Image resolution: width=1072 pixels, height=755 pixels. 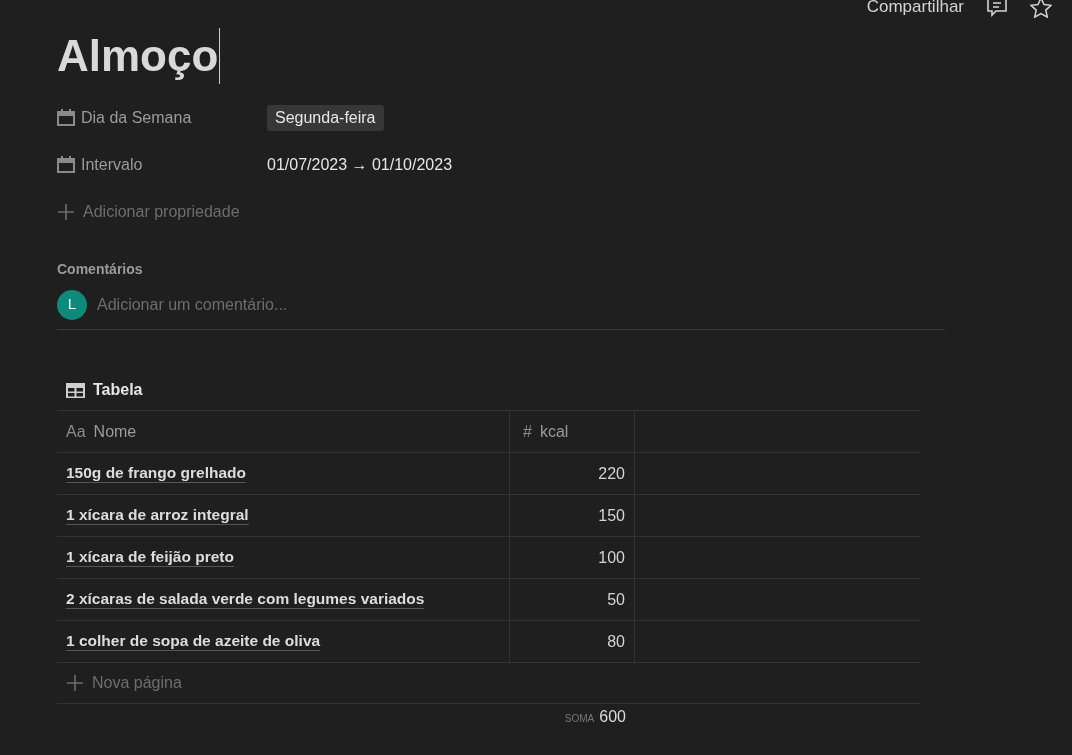 I want to click on row-title-link: 1 colher de sopa de azeite de oliva, so click(x=193, y=641).